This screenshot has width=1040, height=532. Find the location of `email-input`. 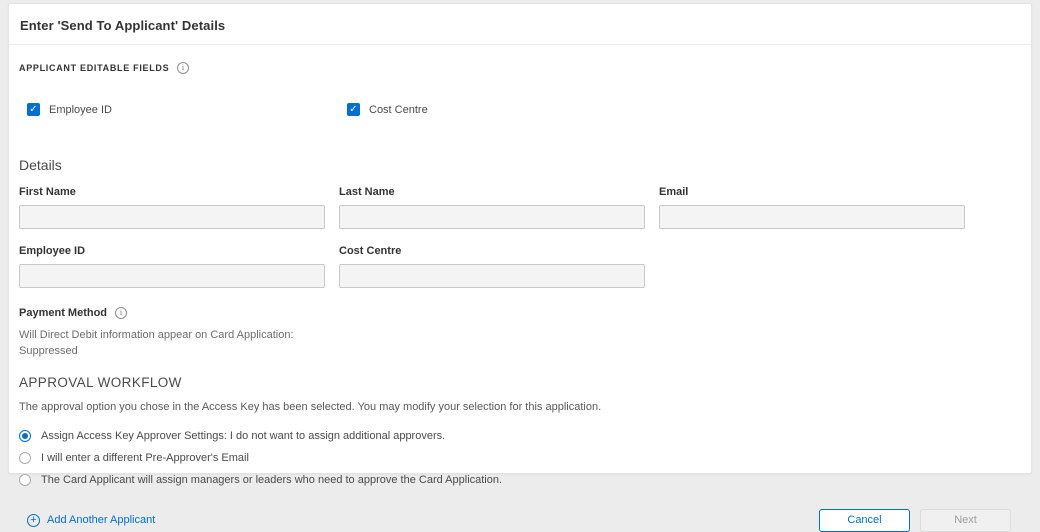

email-input is located at coordinates (812, 217).